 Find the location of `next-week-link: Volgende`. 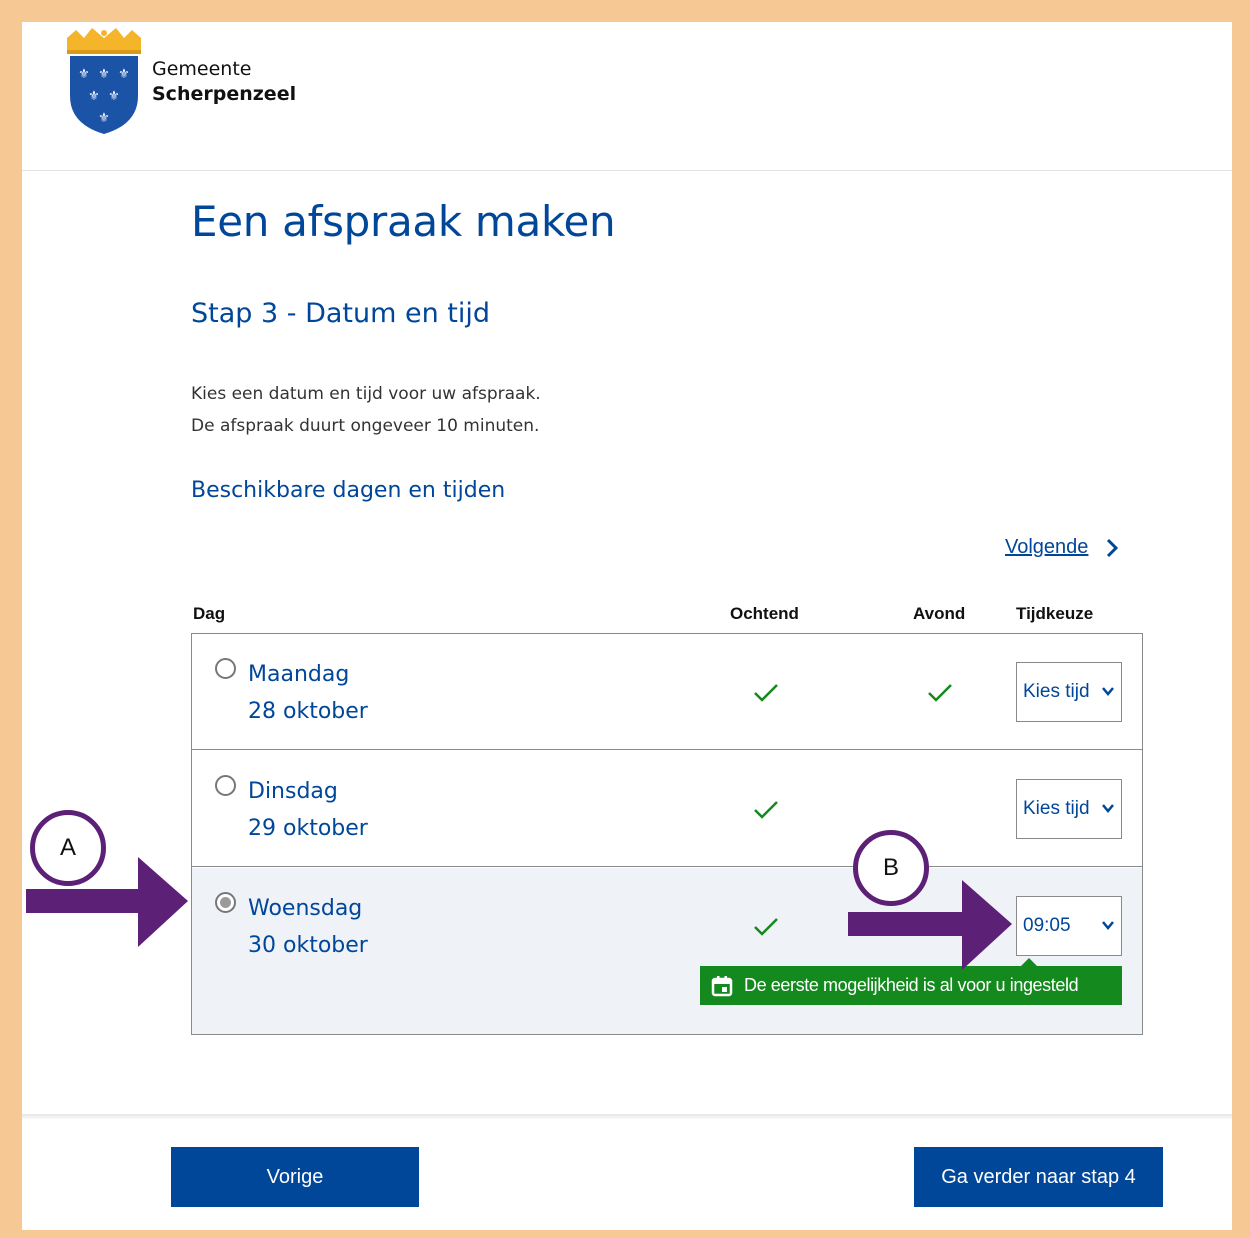

next-week-link: Volgende is located at coordinates (1062, 547).